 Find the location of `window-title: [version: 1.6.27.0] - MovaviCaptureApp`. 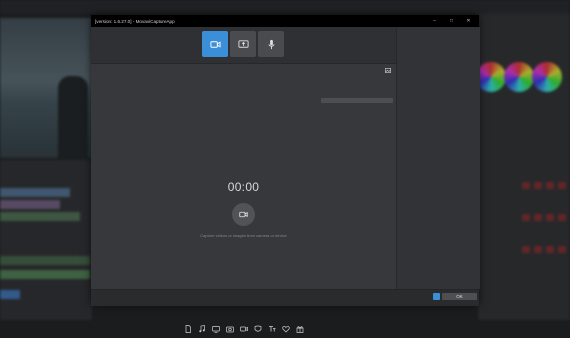

window-title: [version: 1.6.27.0] - MovaviCaptureApp is located at coordinates (135, 21).